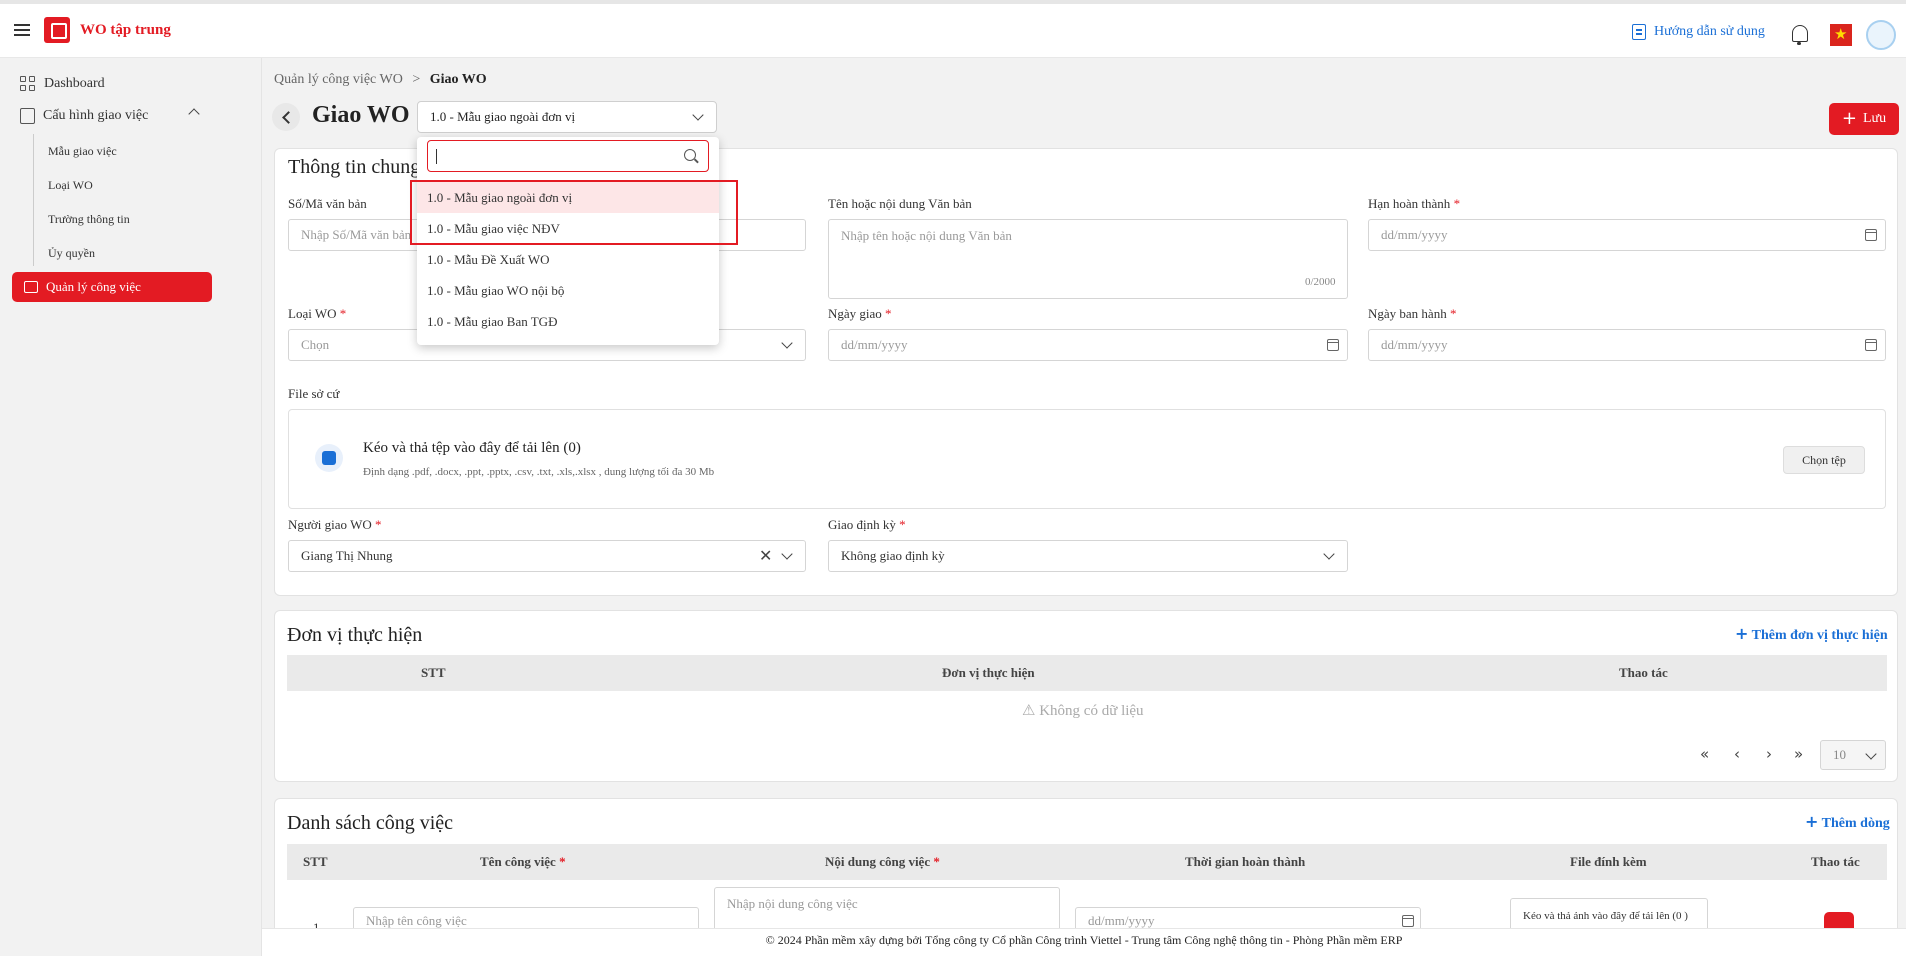  What do you see at coordinates (31, 287) in the screenshot?
I see `briefcase-icon` at bounding box center [31, 287].